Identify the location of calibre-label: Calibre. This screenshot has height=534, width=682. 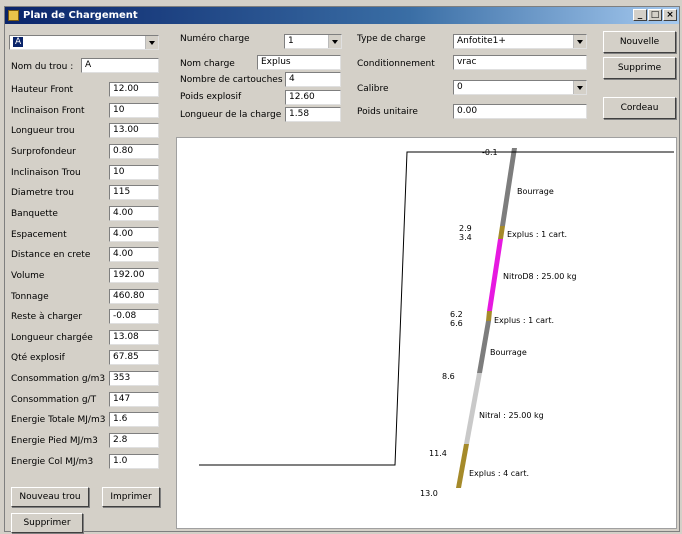
(373, 89).